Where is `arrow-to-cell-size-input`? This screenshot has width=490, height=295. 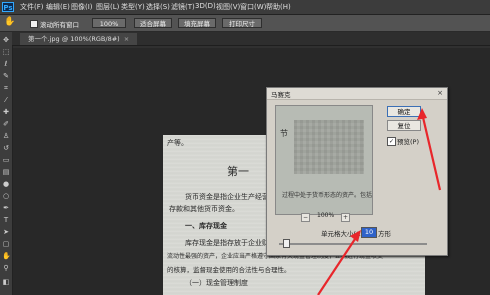
arrow-to-cell-size-input is located at coordinates (339, 262).